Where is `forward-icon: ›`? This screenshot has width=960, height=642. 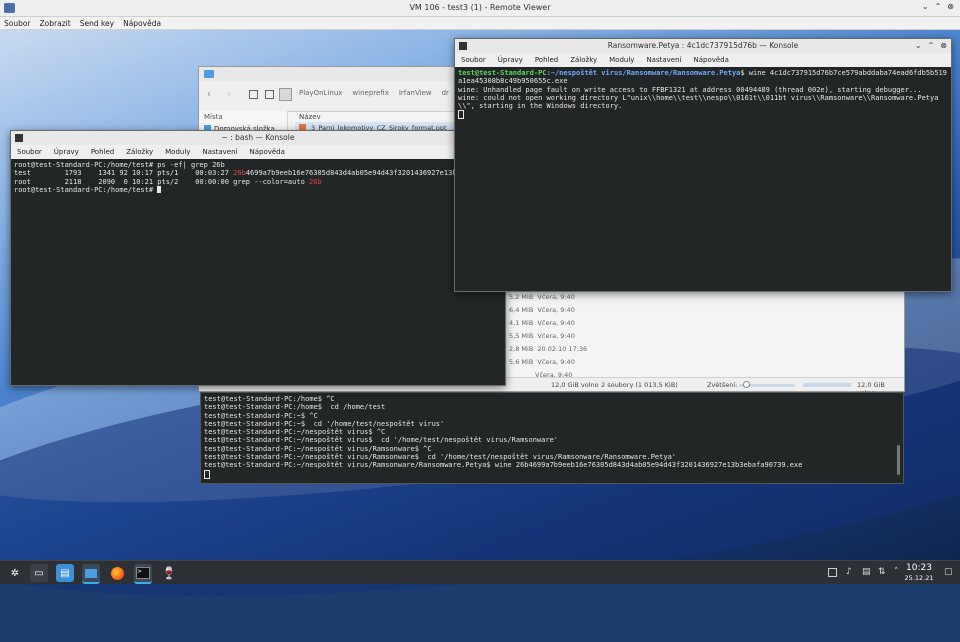 forward-icon: › is located at coordinates (229, 94).